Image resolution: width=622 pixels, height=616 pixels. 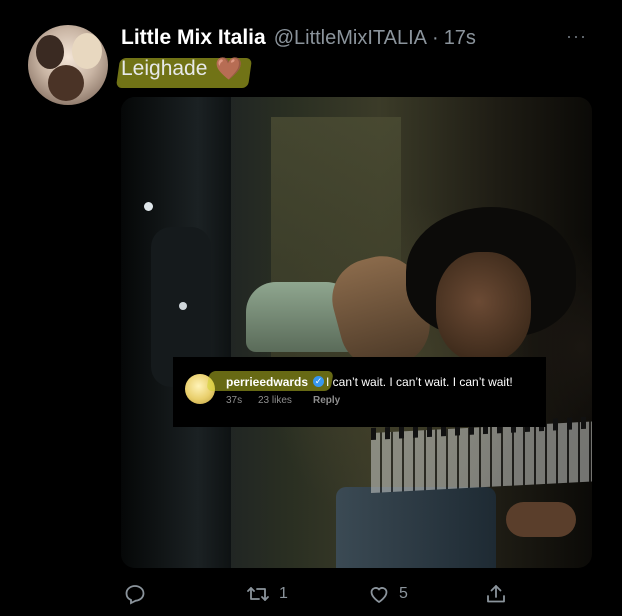 I want to click on more-options-icon: ···, so click(x=576, y=36).